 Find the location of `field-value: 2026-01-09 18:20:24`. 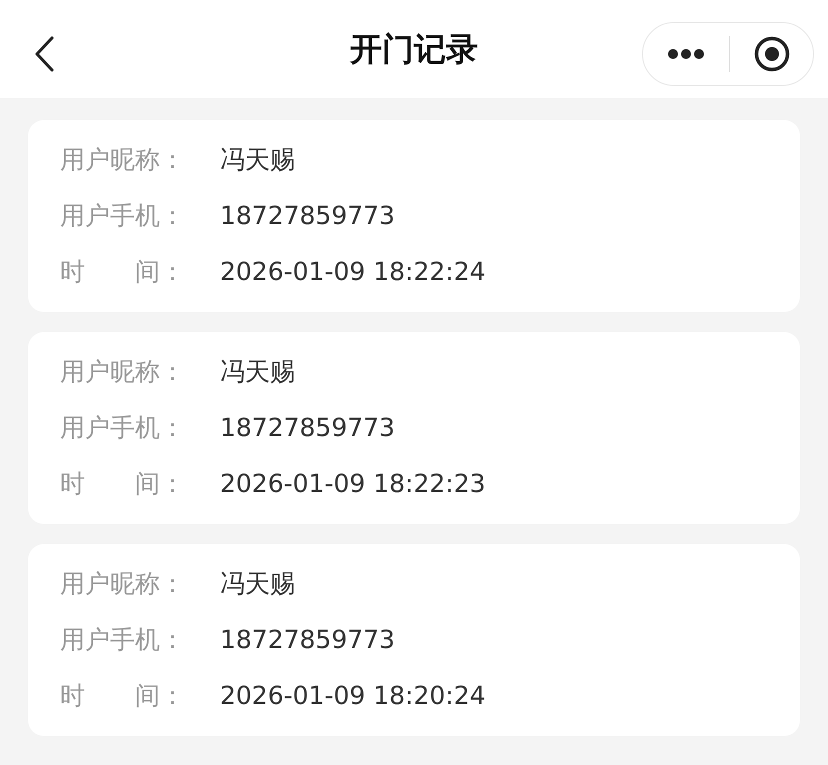

field-value: 2026-01-09 18:20:24 is located at coordinates (353, 696).